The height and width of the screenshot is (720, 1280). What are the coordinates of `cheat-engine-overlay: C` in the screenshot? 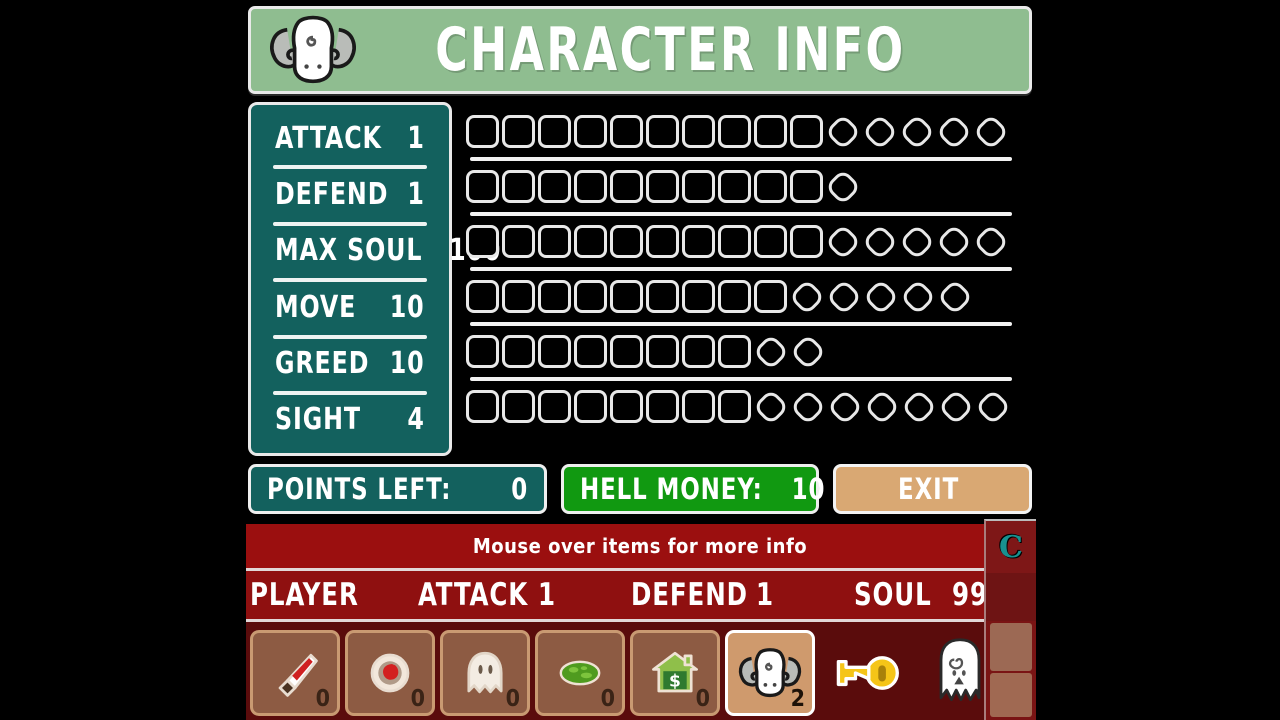 It's located at (1010, 619).